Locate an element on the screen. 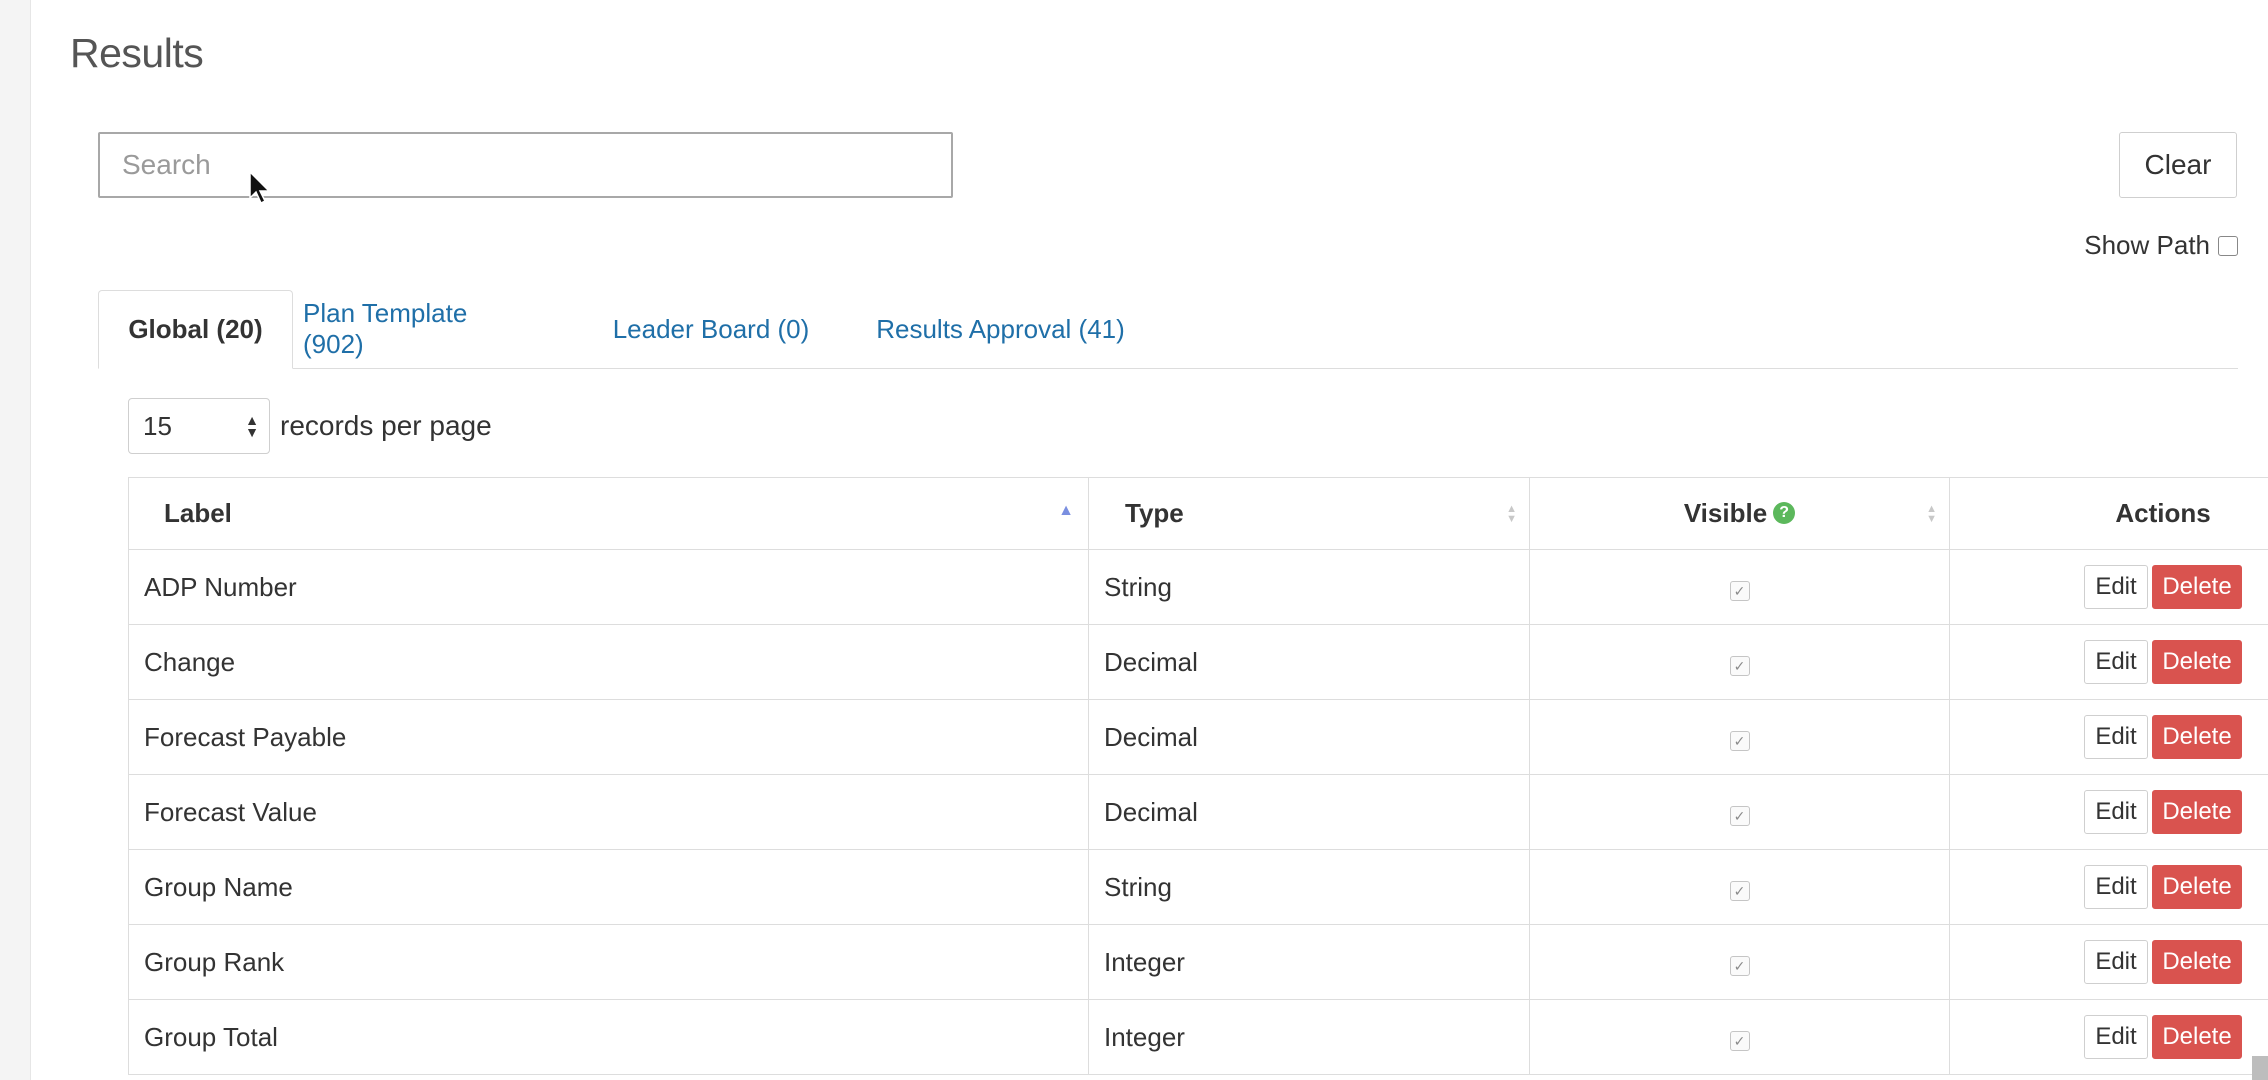  table-row: Forecast Value Decimal ✓ Edit Delete is located at coordinates (1198, 812).